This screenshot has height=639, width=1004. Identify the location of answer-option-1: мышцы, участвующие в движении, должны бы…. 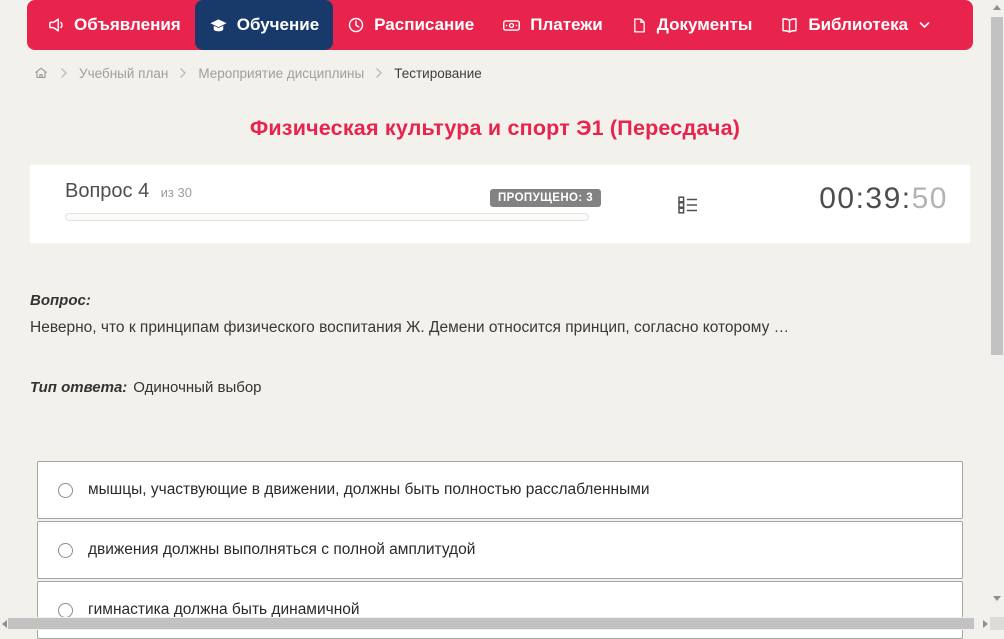
(500, 490).